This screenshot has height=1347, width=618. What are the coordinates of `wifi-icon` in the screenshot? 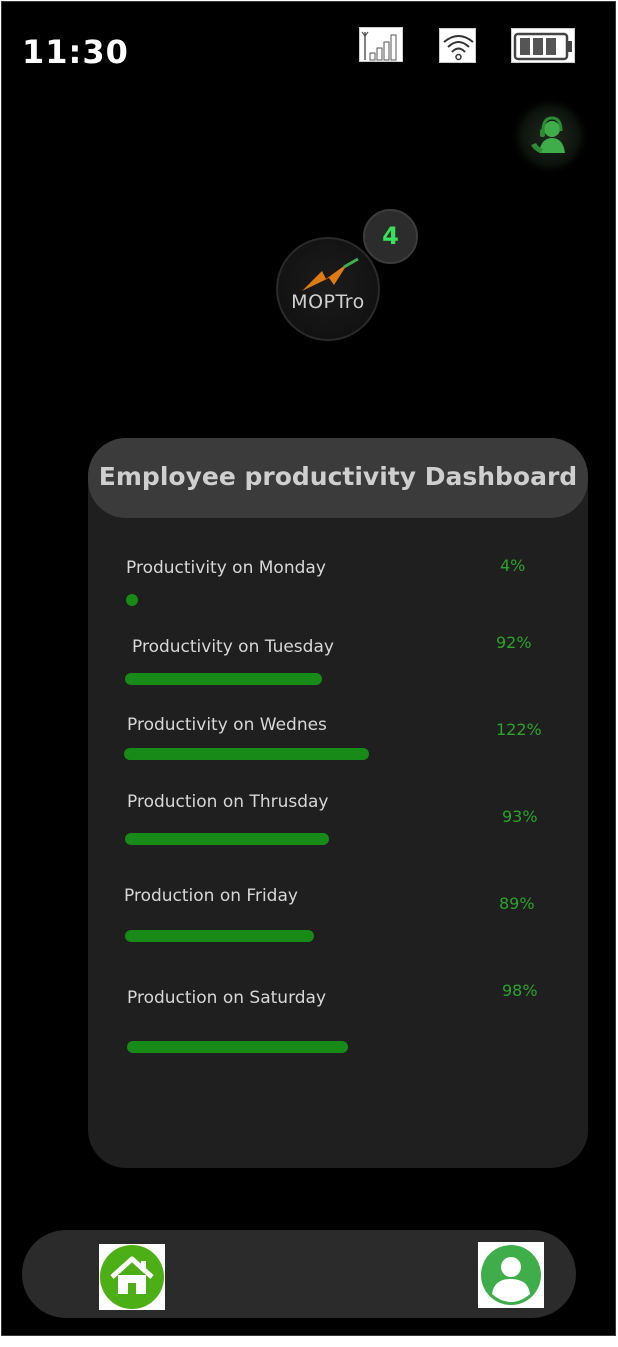 It's located at (457, 45).